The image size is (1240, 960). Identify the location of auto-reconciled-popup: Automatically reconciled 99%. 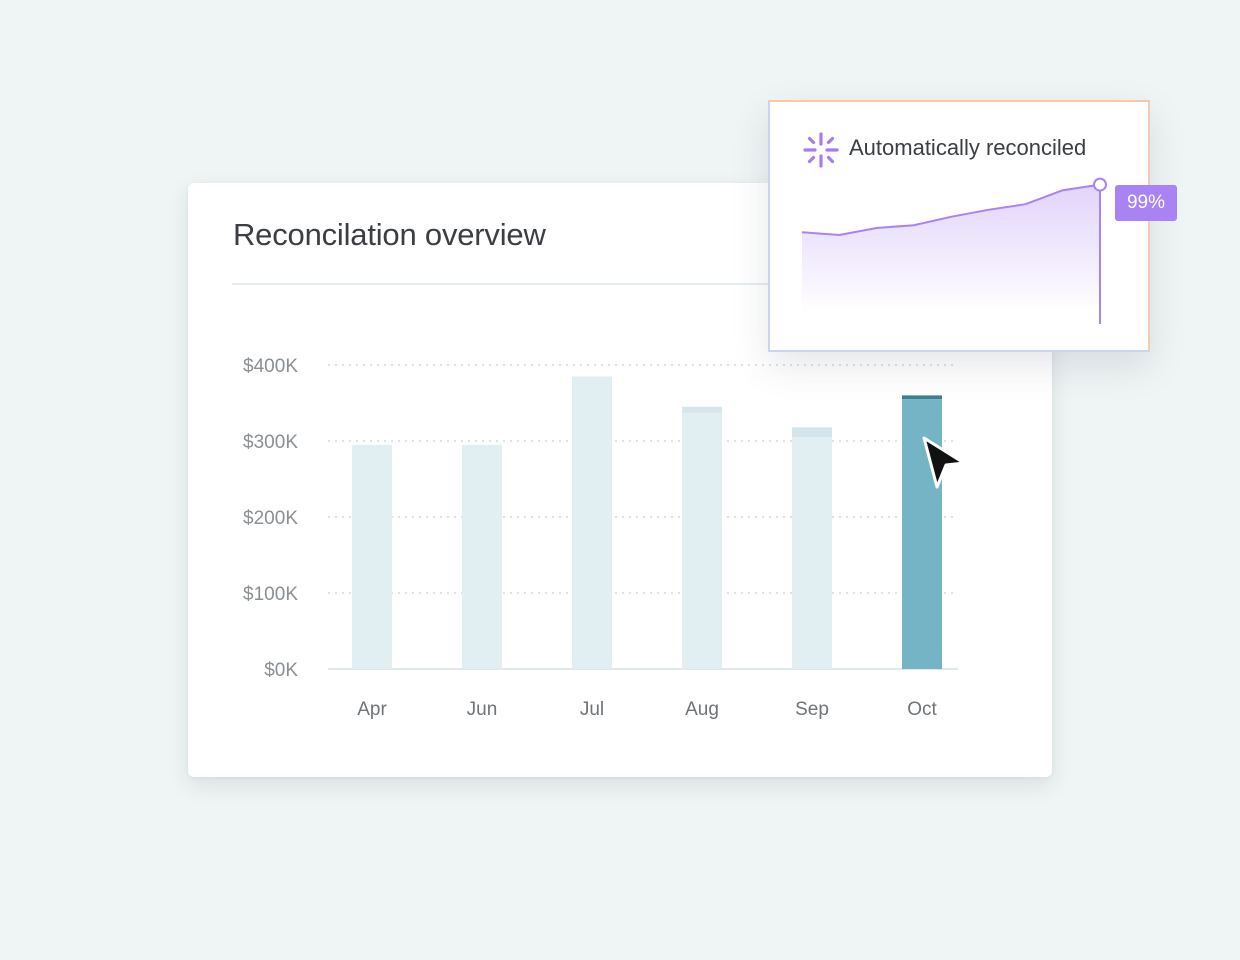
(972, 226).